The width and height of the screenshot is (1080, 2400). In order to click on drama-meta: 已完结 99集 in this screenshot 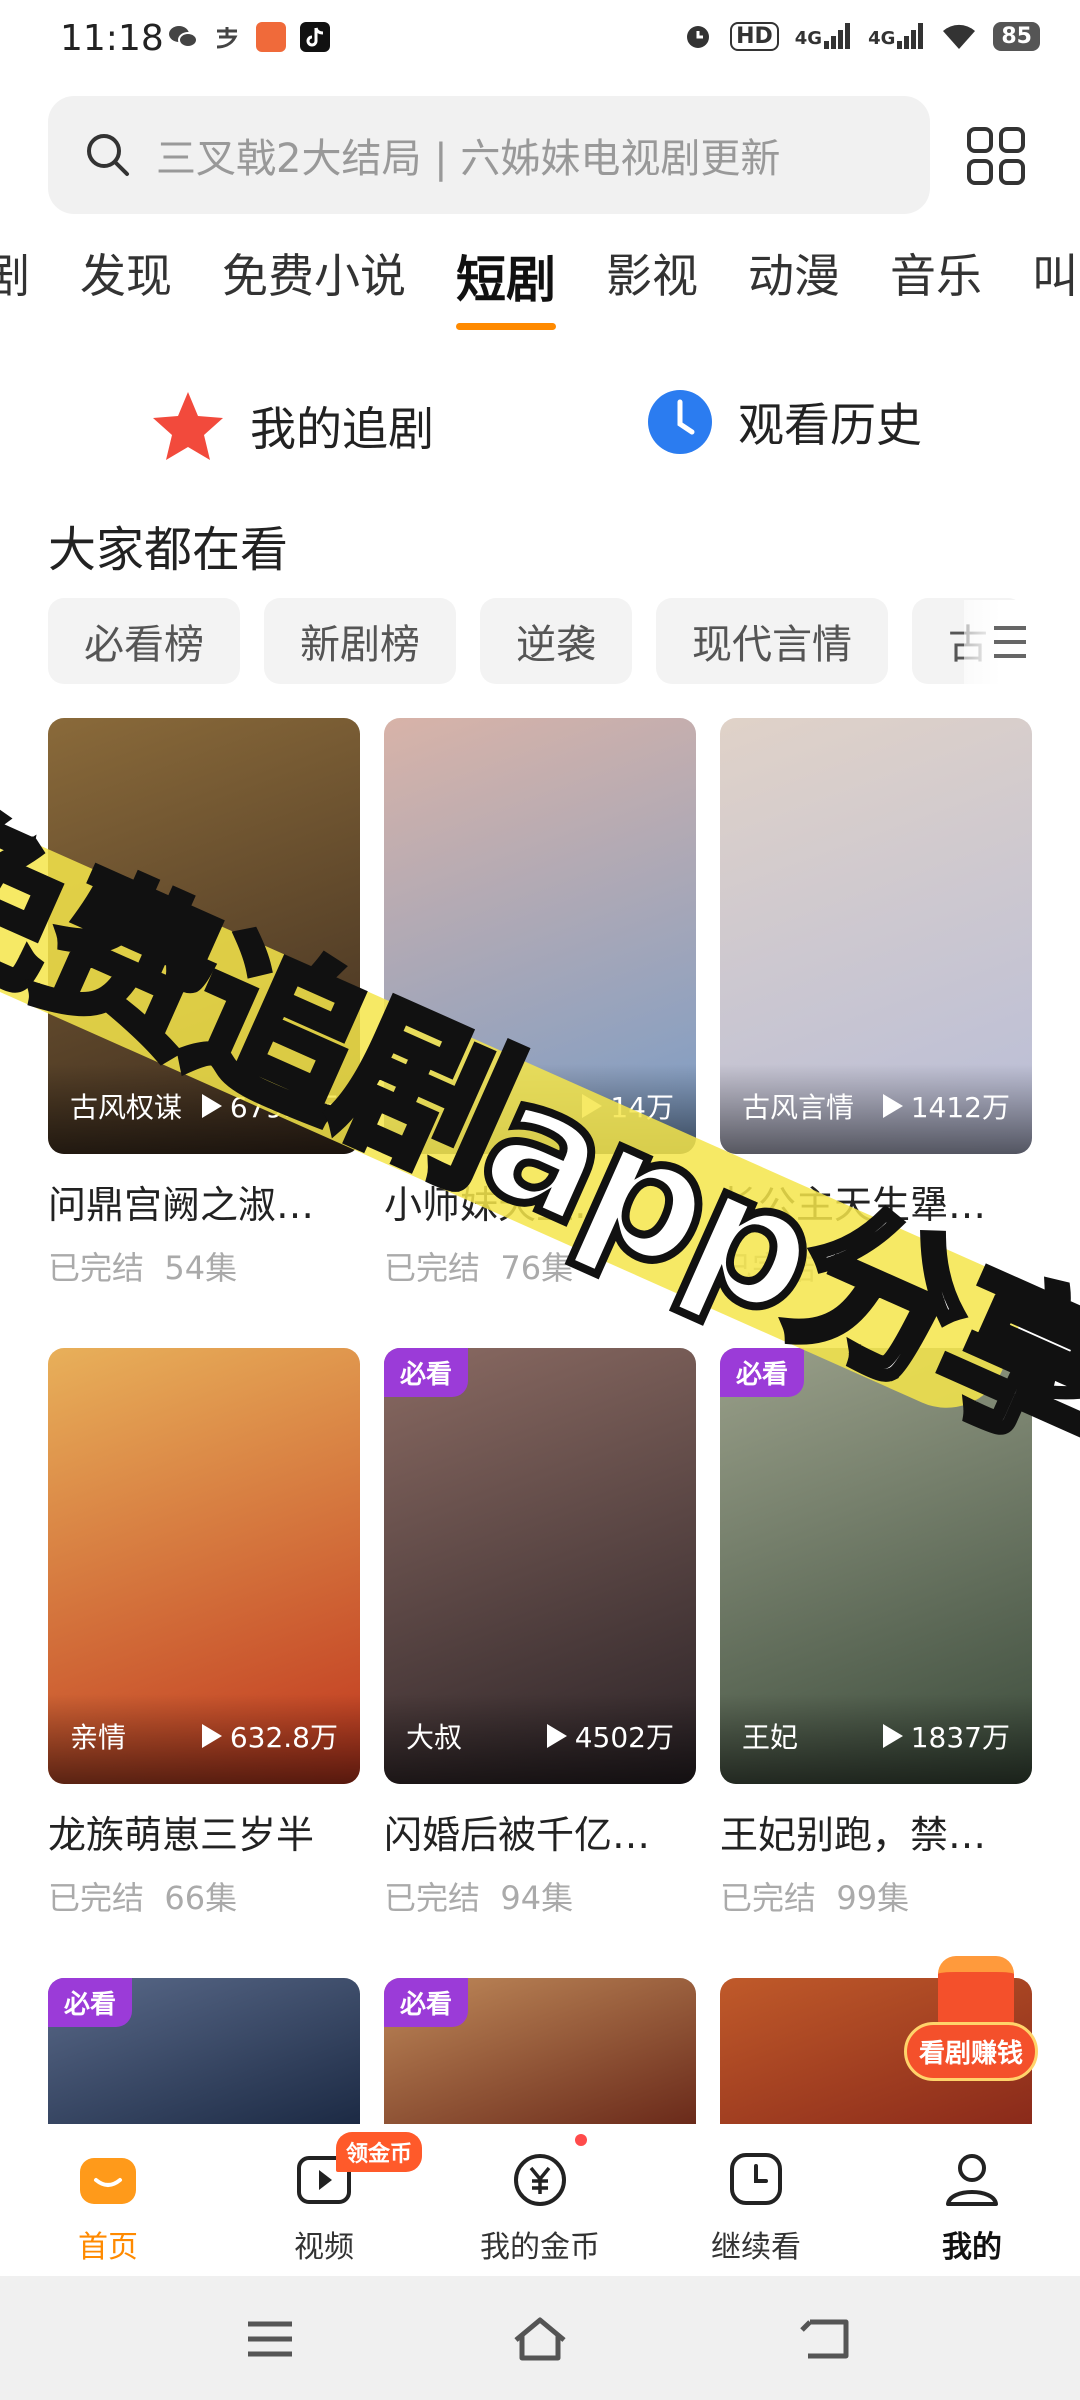, I will do `click(876, 1896)`.